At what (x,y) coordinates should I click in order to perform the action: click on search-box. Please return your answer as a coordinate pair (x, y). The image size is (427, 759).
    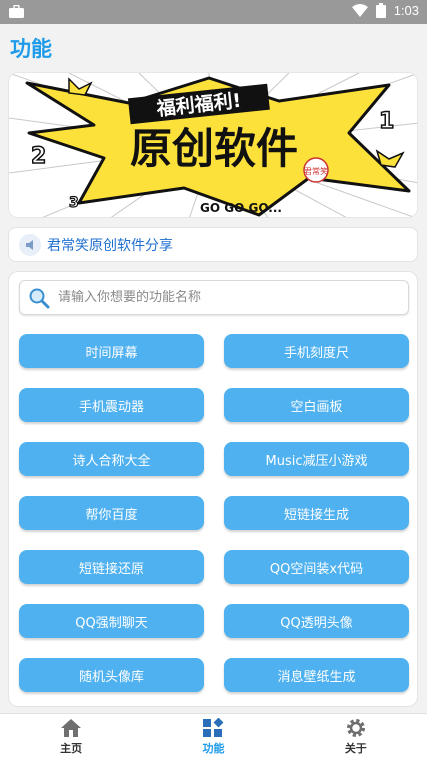
    Looking at the image, I should click on (214, 297).